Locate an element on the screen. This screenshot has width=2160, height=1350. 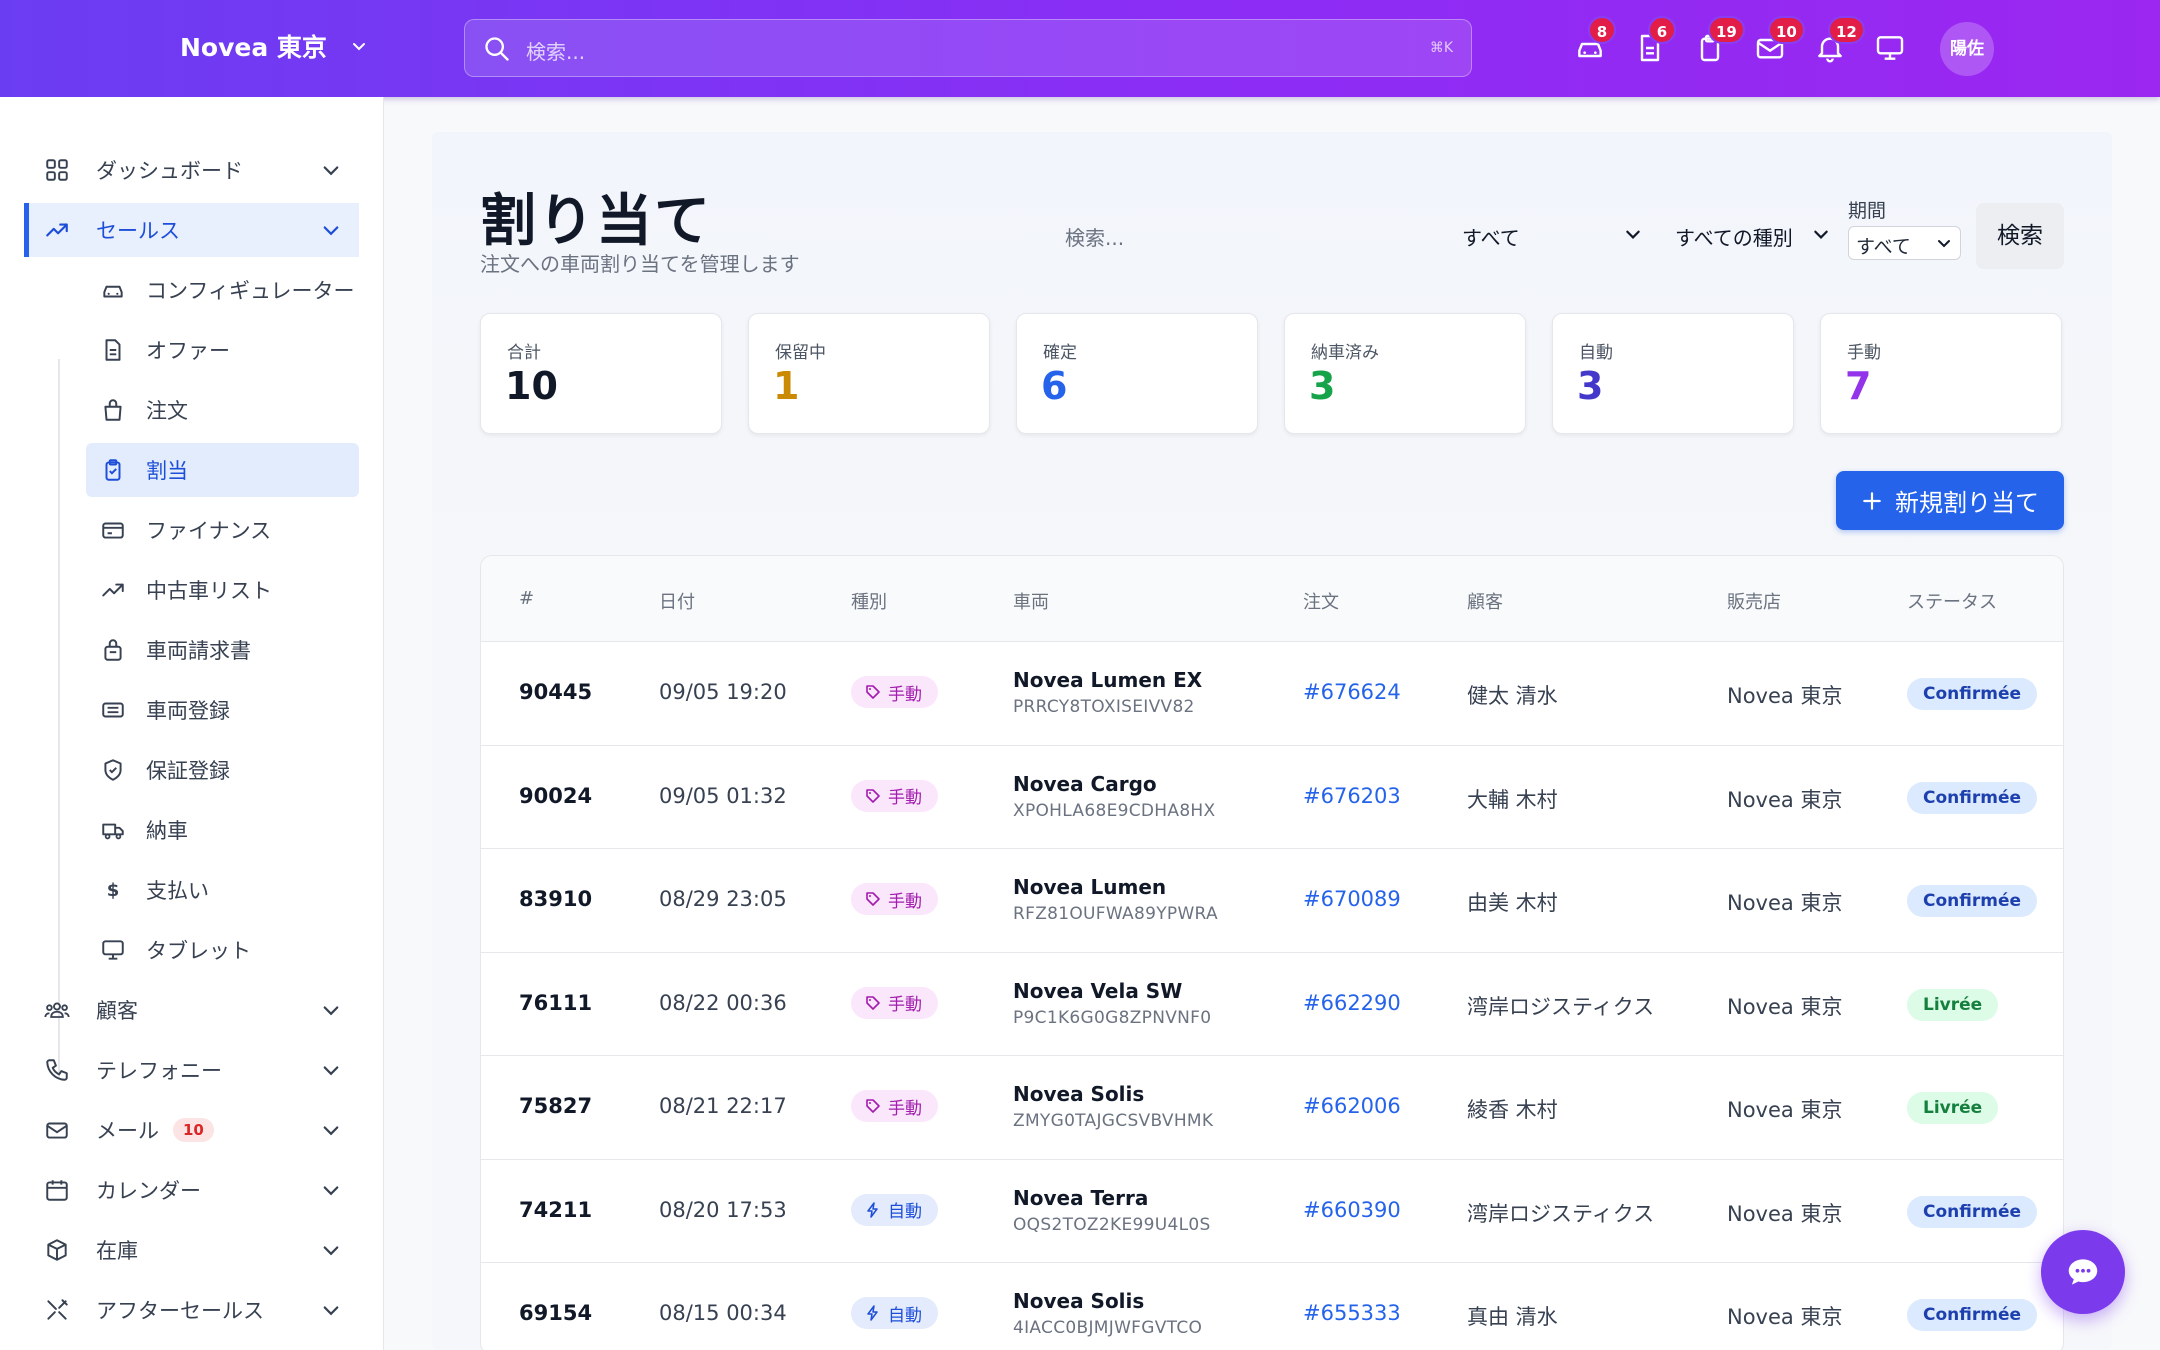
order-link: #670089 is located at coordinates (1352, 899).